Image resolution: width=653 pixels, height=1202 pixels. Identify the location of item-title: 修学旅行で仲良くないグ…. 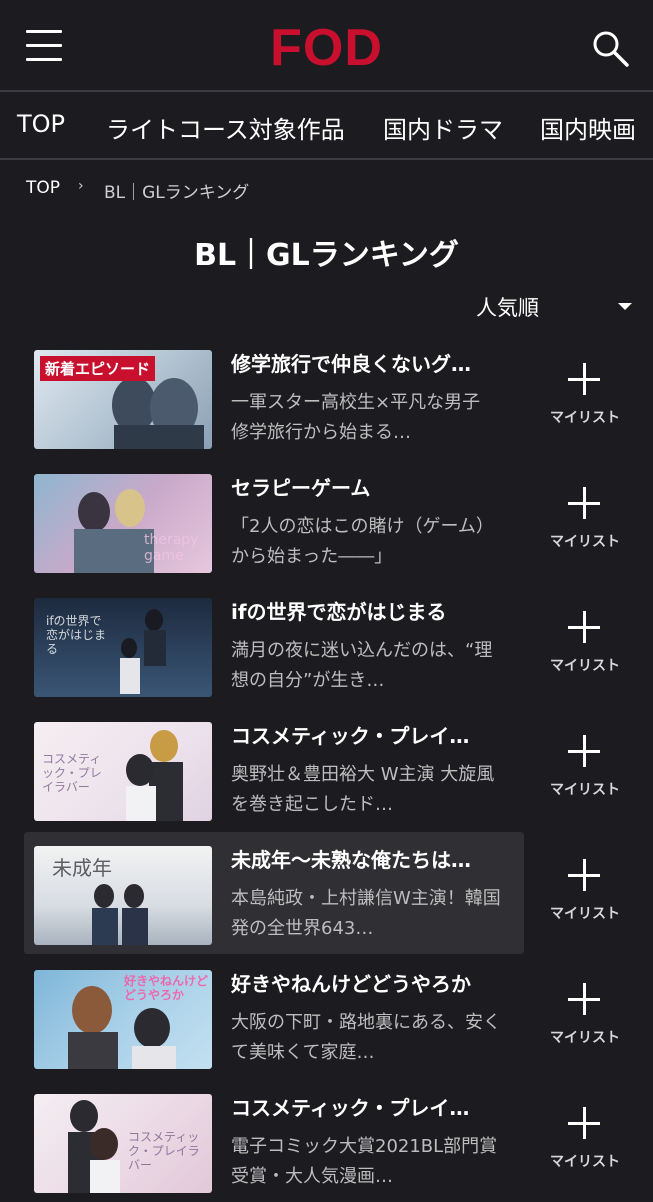
(351, 364).